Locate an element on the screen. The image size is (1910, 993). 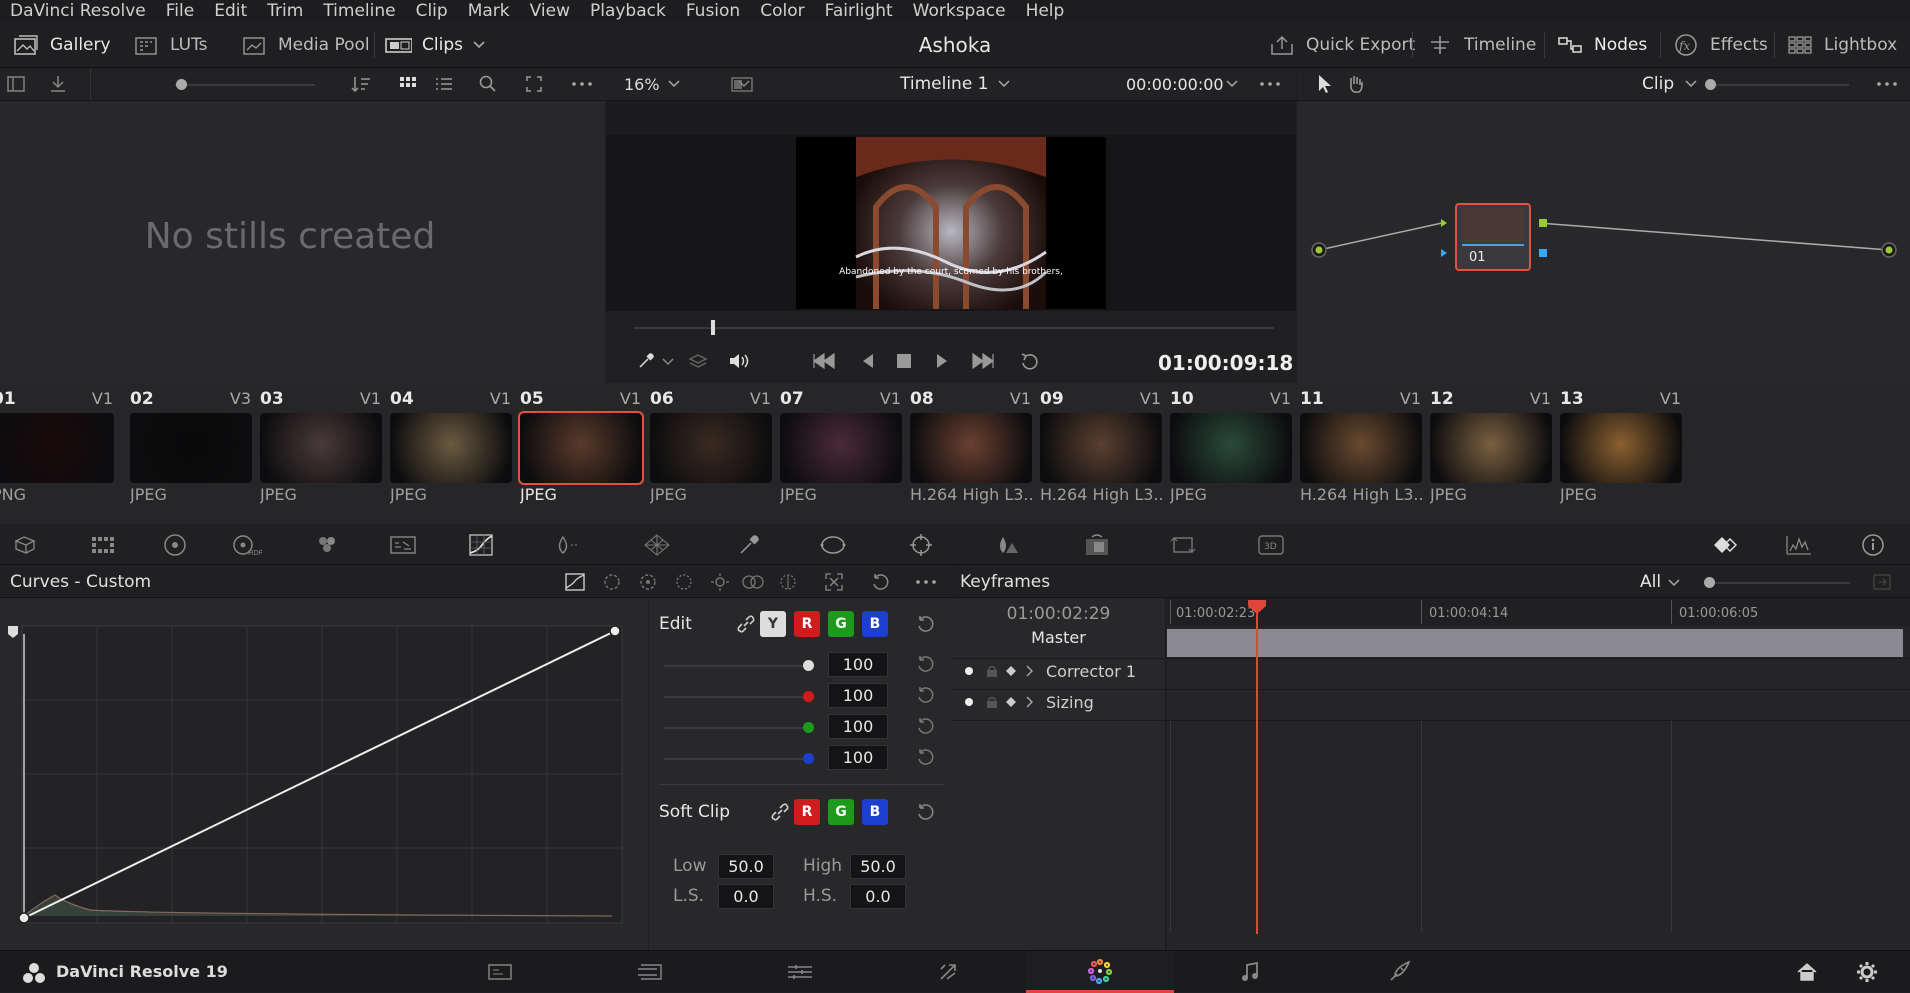
row-enable-dot is located at coordinates (969, 702).